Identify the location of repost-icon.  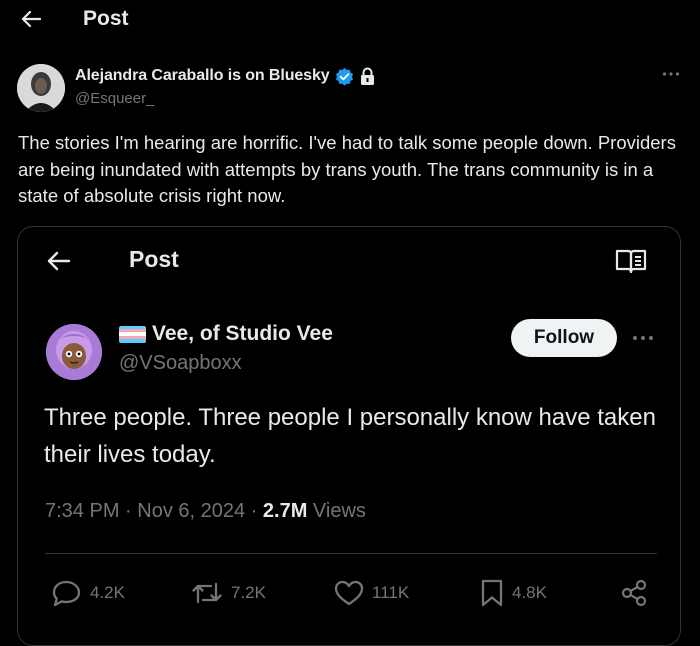
(207, 593).